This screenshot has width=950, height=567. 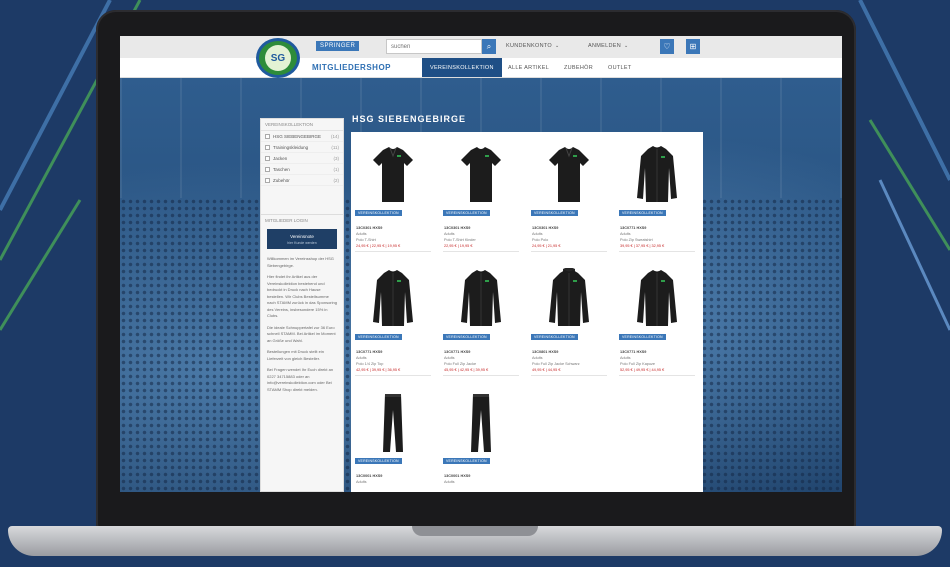 I want to click on category-count: (1), so click(x=336, y=169).